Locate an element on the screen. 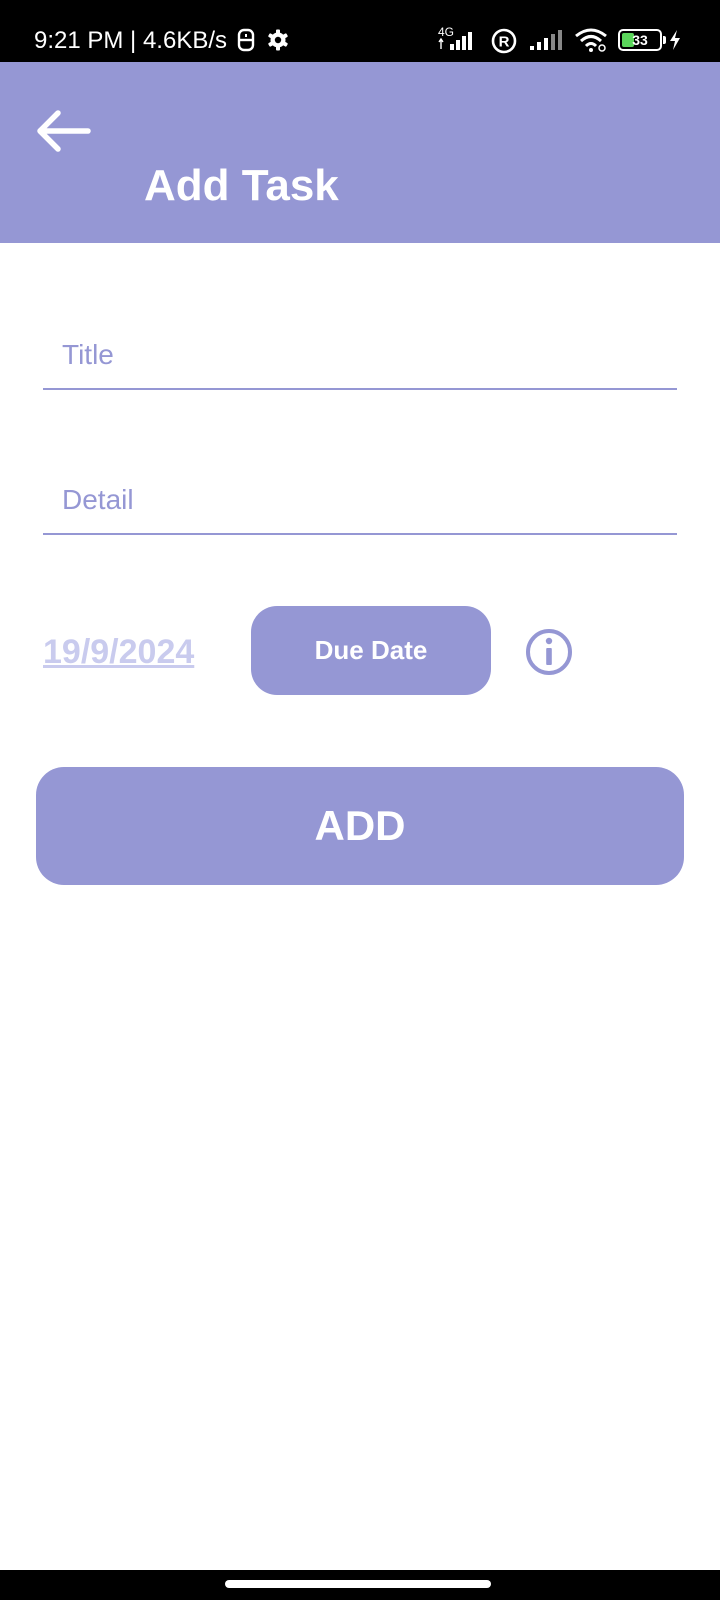 Image resolution: width=720 pixels, height=1600 pixels. status-time: 9:21 PM | 4.6KB/s is located at coordinates (130, 40).